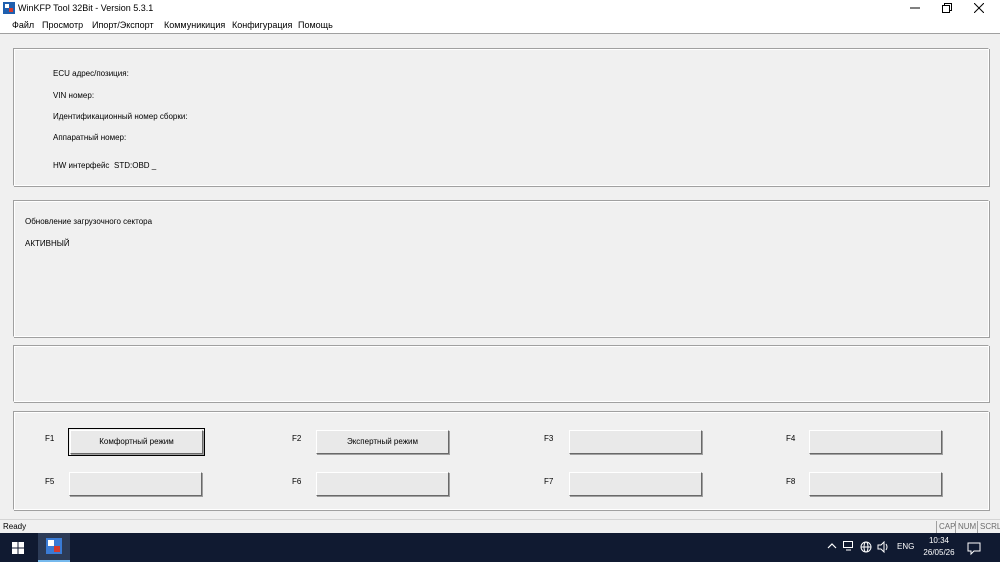 This screenshot has height=562, width=1000. Describe the element at coordinates (62, 25) in the screenshot. I see `menu-view: Просмотр` at that location.